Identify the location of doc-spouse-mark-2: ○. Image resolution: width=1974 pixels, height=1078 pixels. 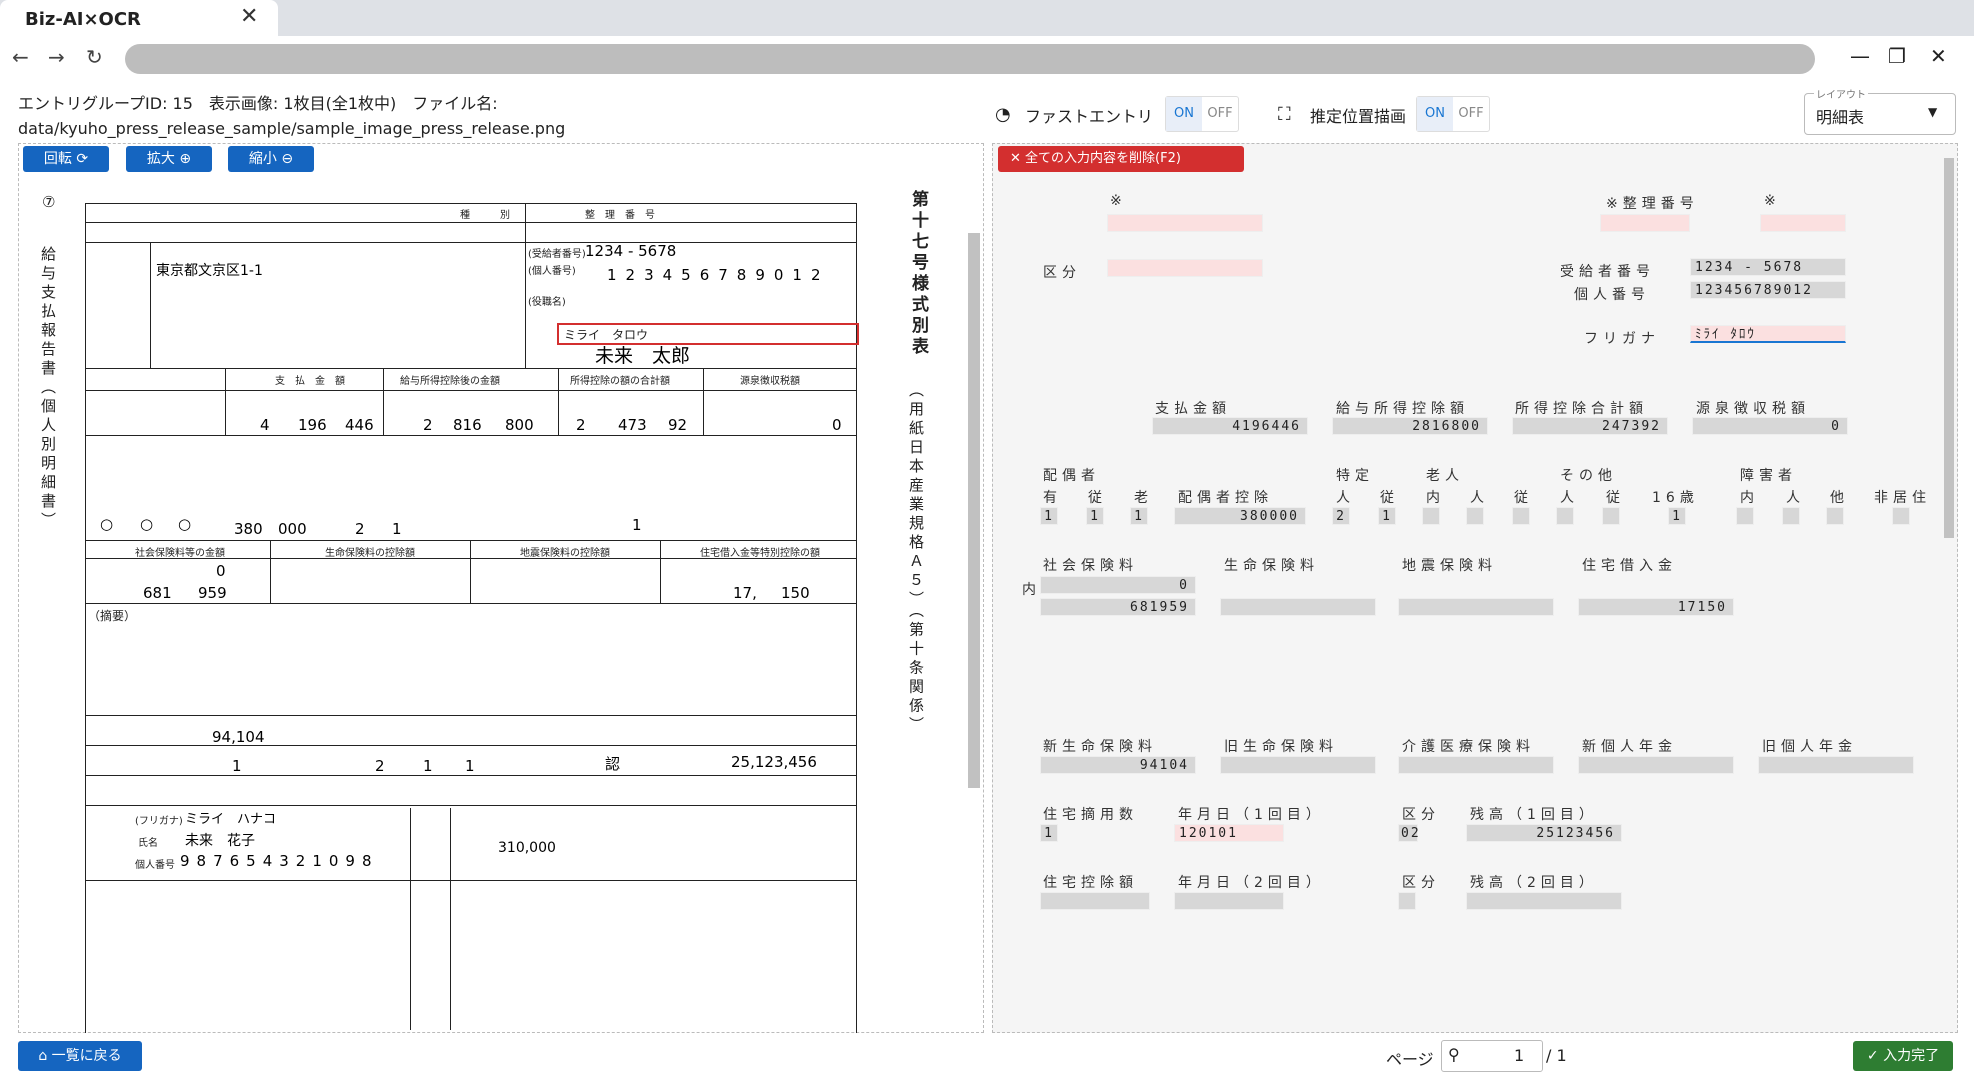
(147, 524).